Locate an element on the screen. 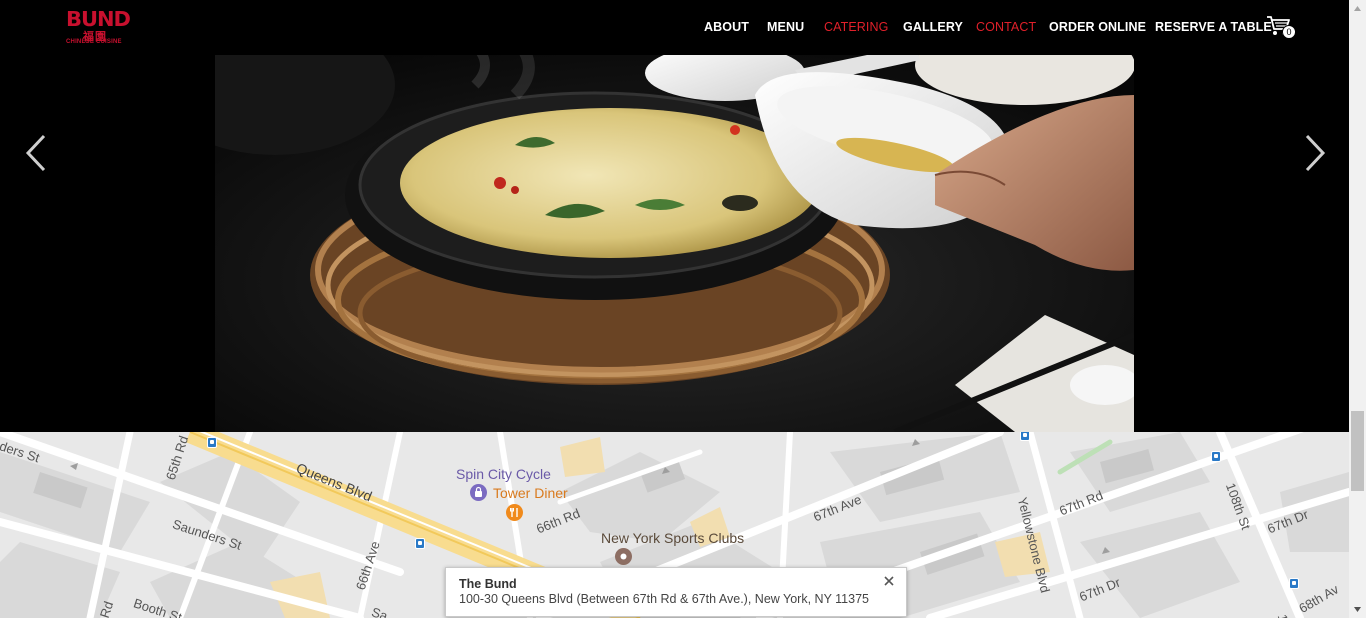 This screenshot has width=1366, height=618. slider-prev-button is located at coordinates (37, 153).